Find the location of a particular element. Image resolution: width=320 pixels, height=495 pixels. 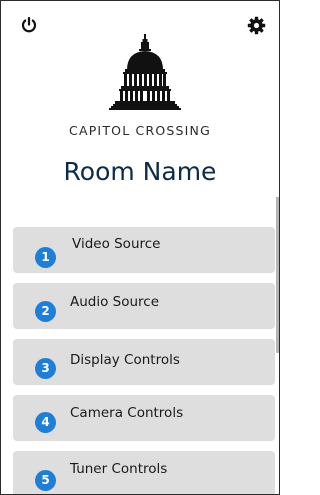

menu-item-display-controls: 3 Display Controls is located at coordinates (144, 362).